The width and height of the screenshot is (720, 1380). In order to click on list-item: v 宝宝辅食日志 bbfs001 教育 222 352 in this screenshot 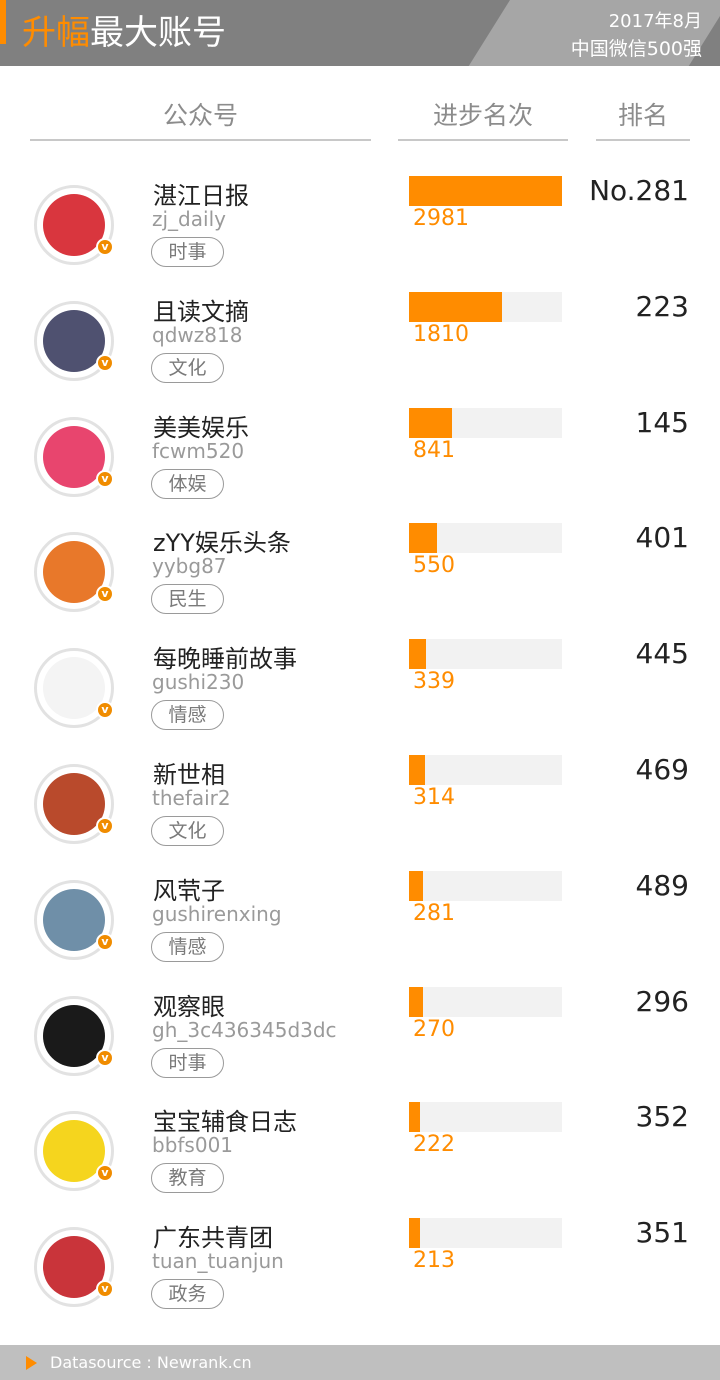, I will do `click(360, 1154)`.